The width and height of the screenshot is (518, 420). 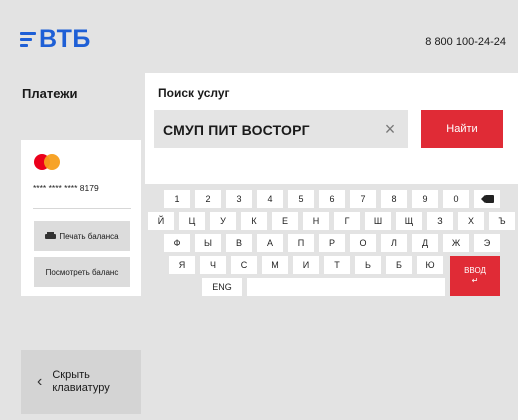 I want to click on find-button: Найти, so click(x=462, y=129).